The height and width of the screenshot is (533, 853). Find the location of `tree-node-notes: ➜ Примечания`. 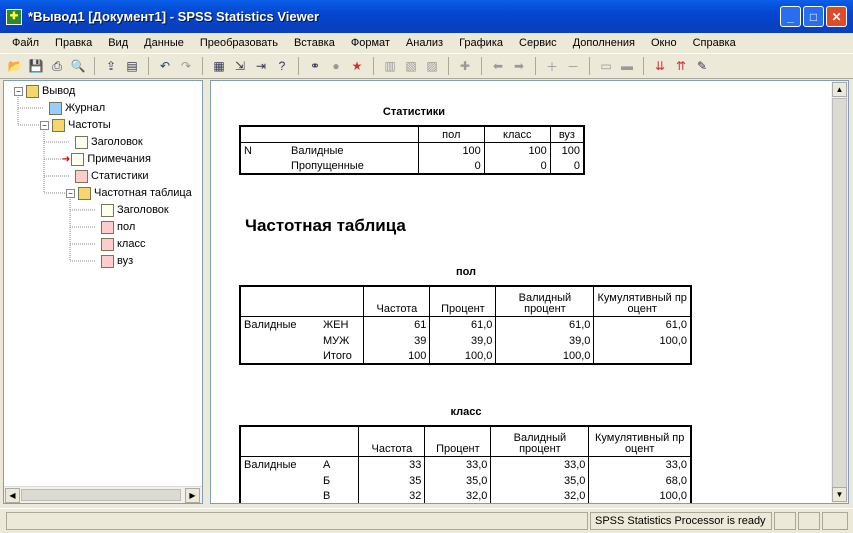

tree-node-notes: ➜ Примечания is located at coordinates (106, 159).